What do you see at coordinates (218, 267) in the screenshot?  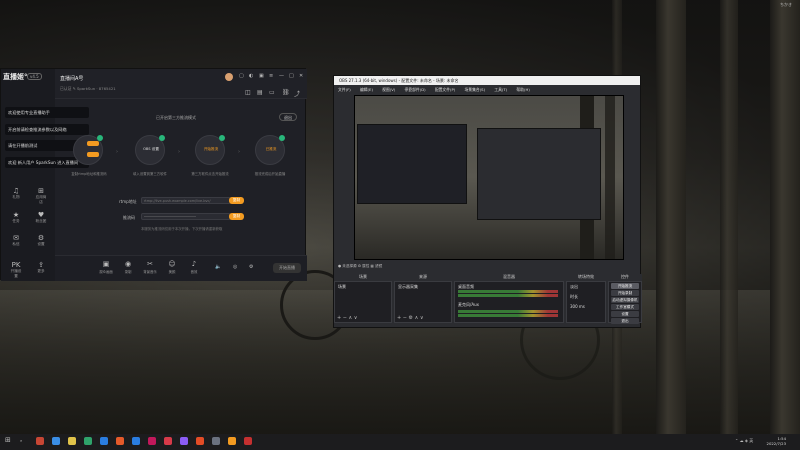 I see `volume-icon: 🔈` at bounding box center [218, 267].